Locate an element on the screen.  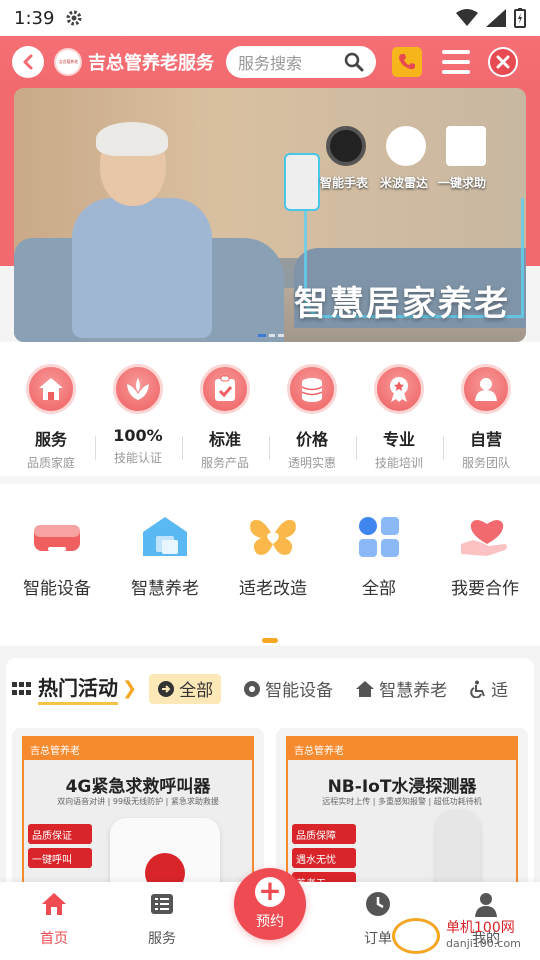
category-smart-device: 智能设备 is located at coordinates (57, 554).